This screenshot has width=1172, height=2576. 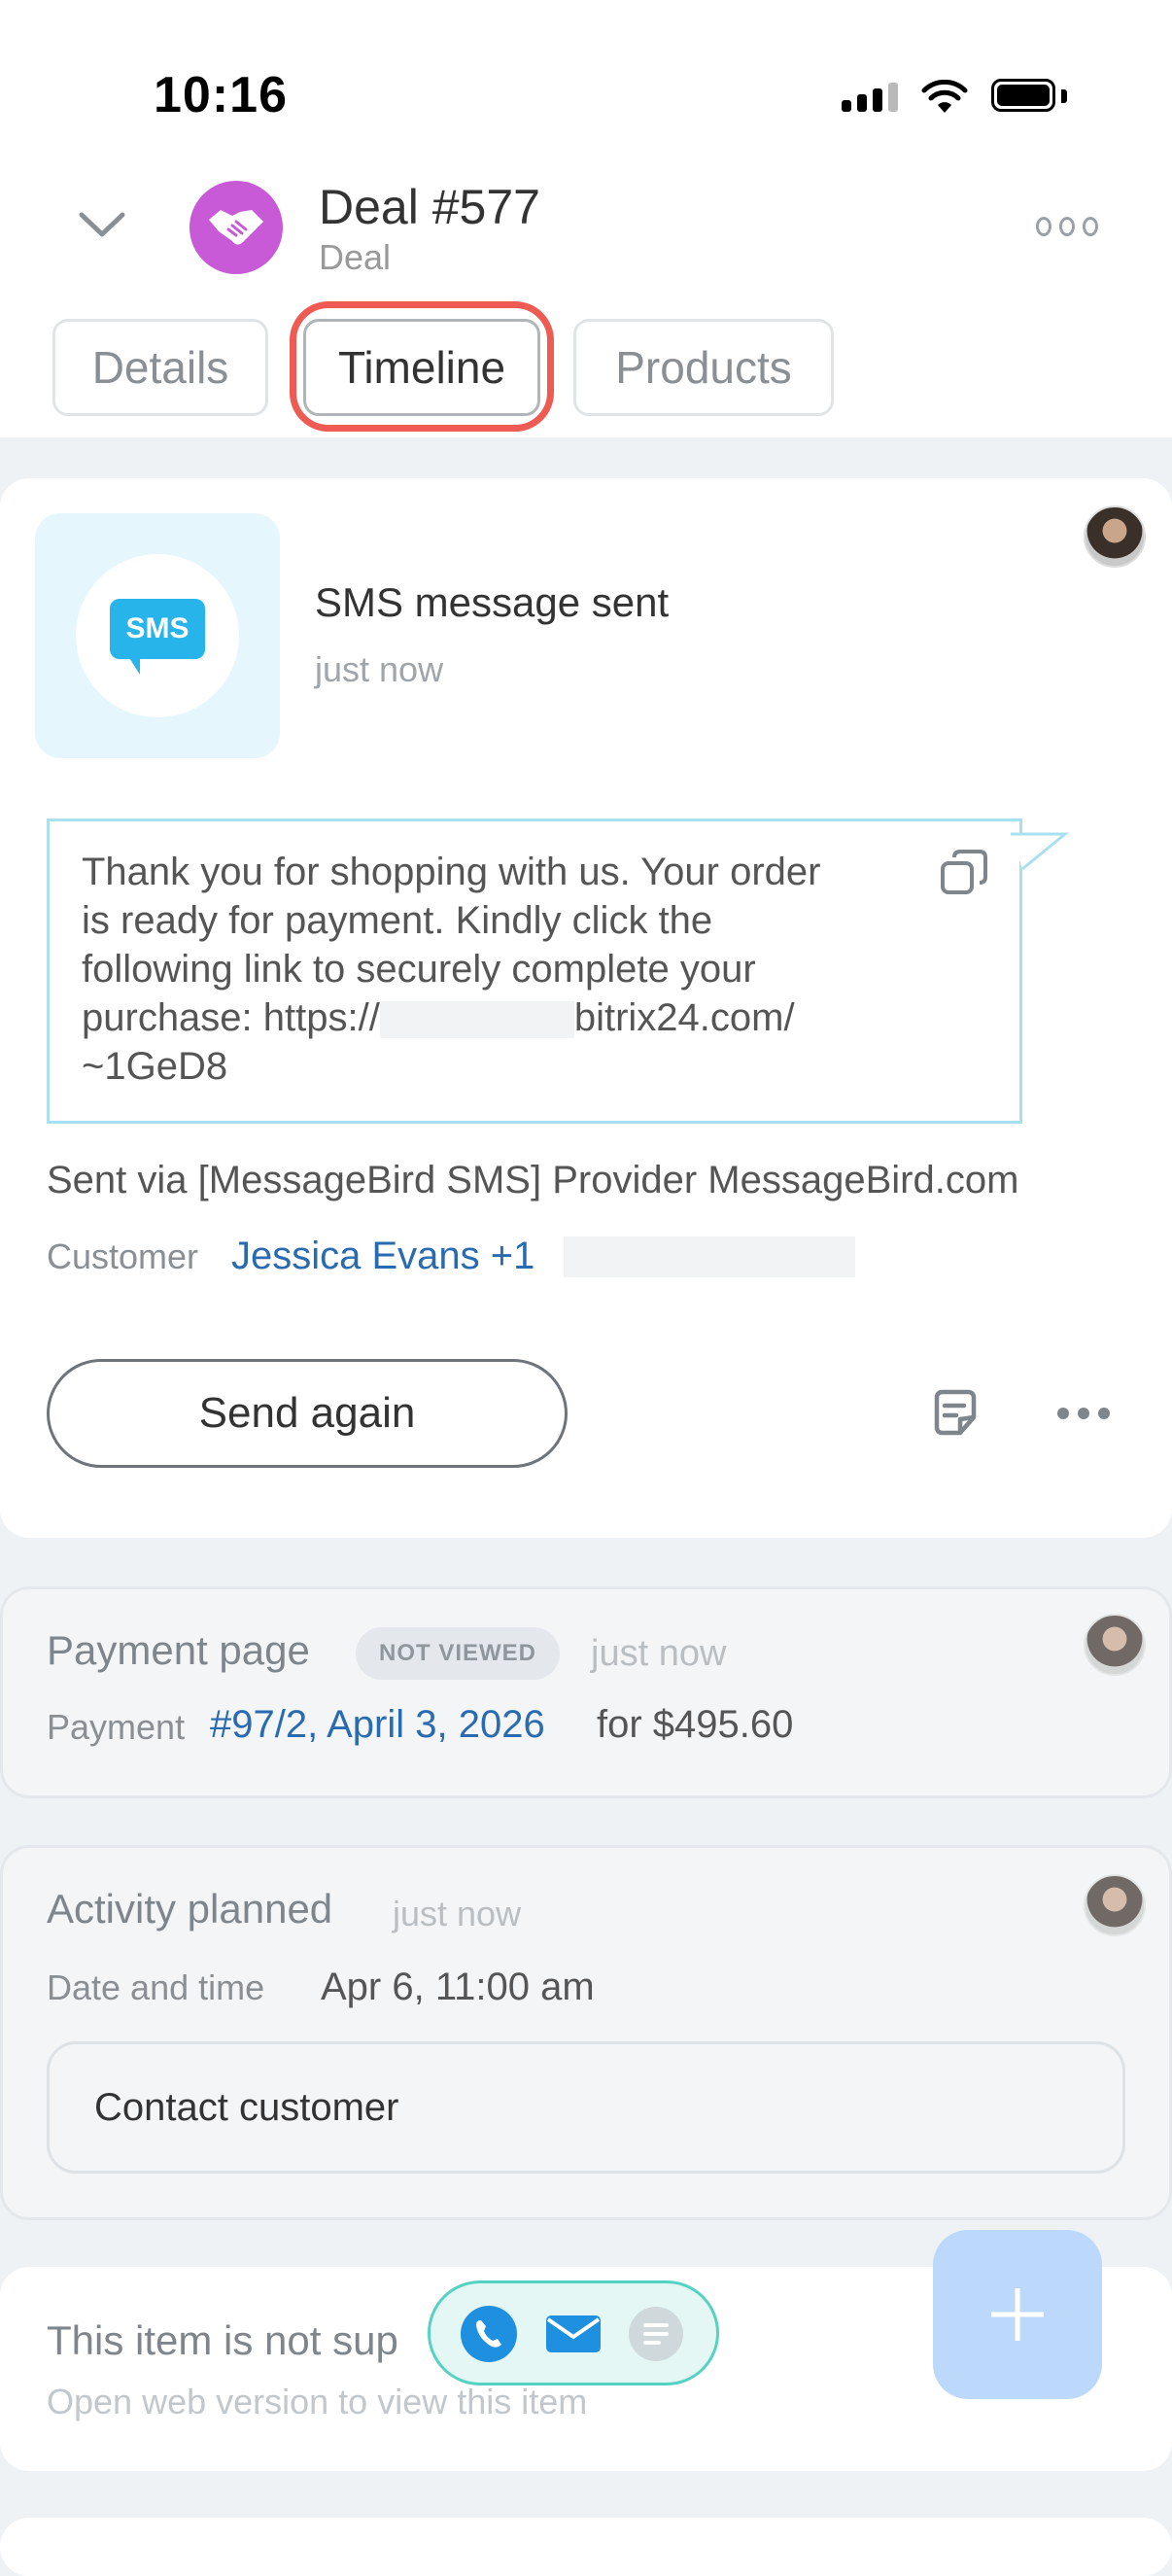 I want to click on page-subtitle: Deal, so click(x=355, y=257).